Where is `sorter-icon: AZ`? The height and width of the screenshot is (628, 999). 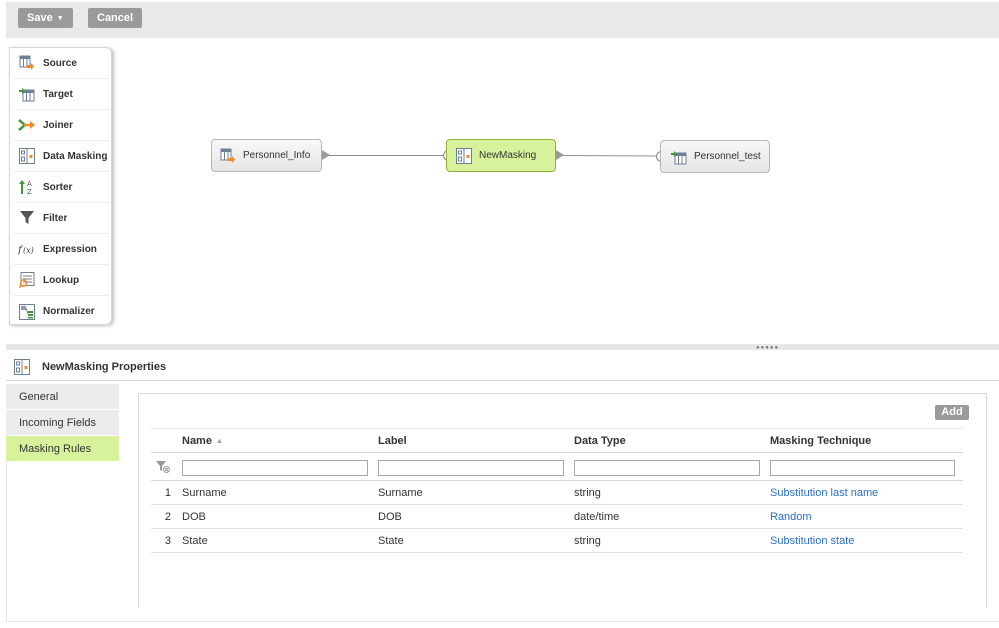
sorter-icon: AZ is located at coordinates (27, 187).